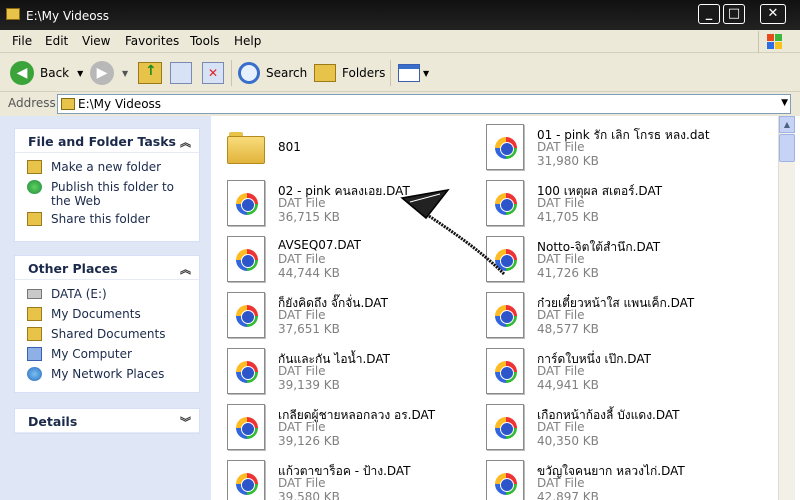 This screenshot has width=800, height=500. I want to click on file-size: 44,941 KB, so click(568, 385).